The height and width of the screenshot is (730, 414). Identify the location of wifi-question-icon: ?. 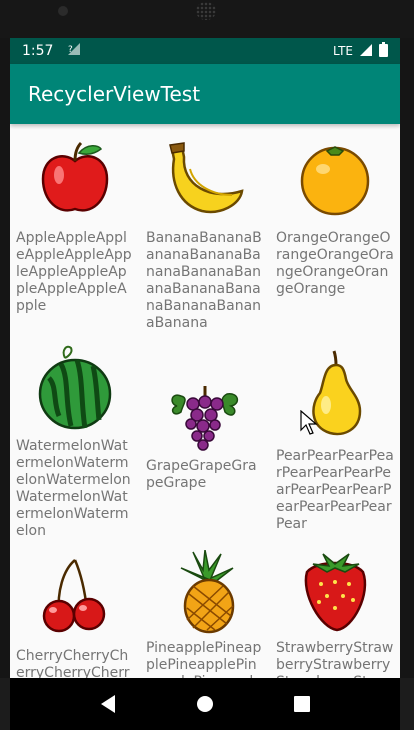
(74, 51).